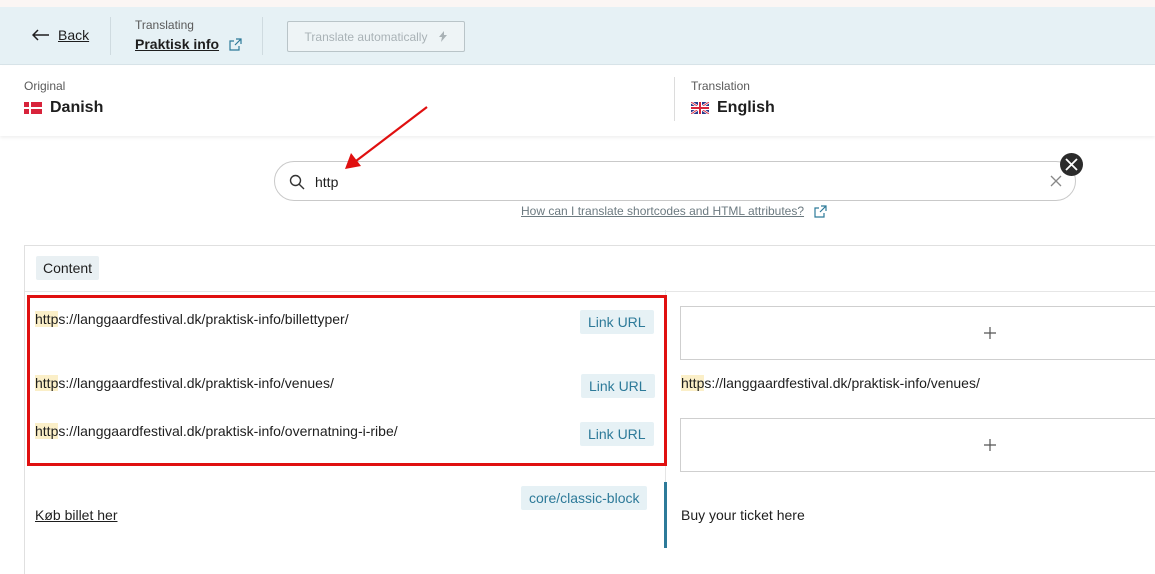 The width and height of the screenshot is (1155, 574). I want to click on search-highlight: http, so click(693, 383).